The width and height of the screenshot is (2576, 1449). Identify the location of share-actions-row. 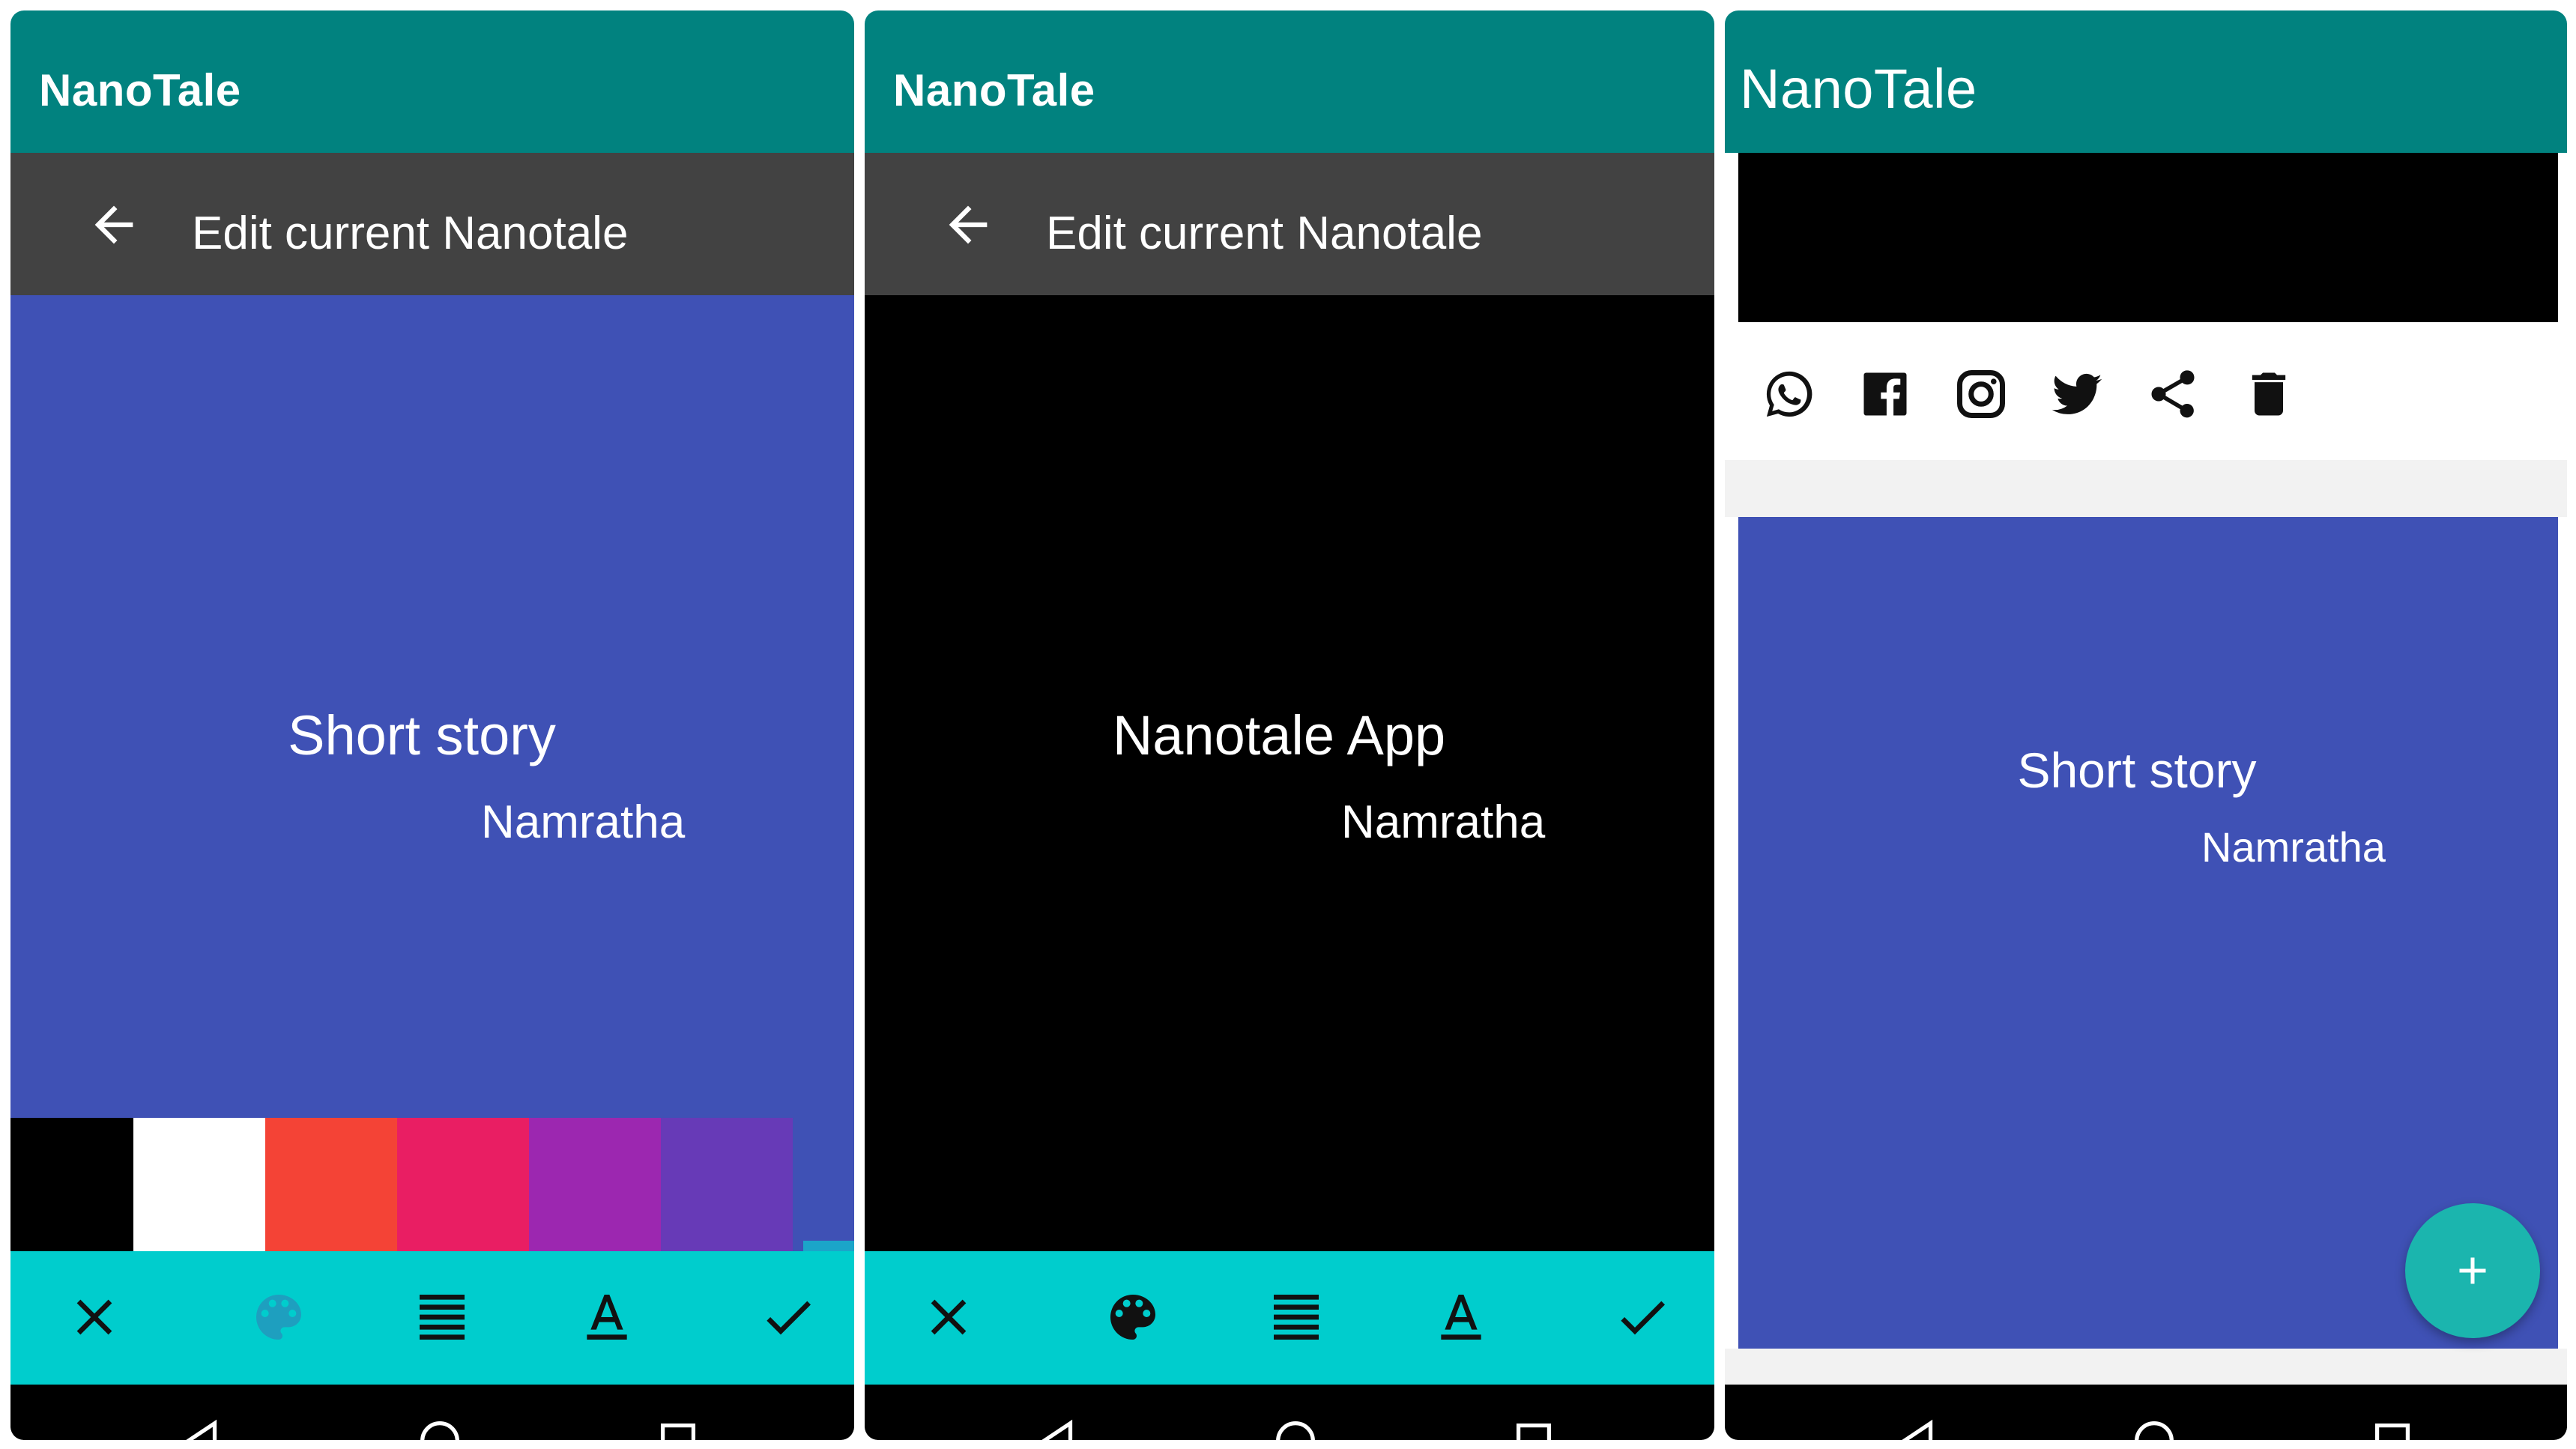
(2148, 391).